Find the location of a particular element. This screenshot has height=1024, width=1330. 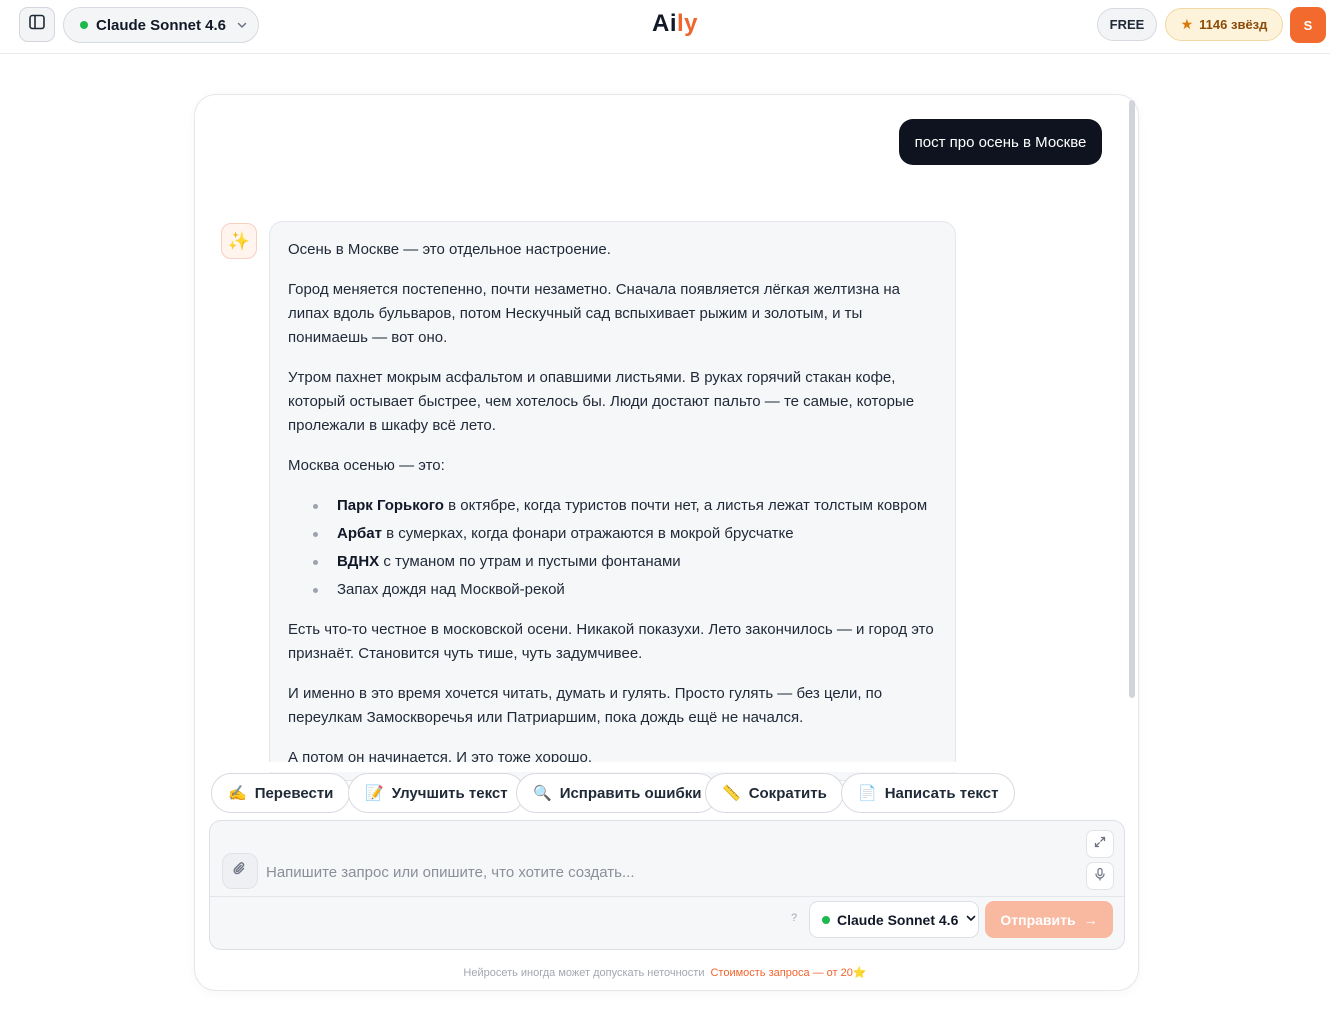

stars-balance: ★ 1146 звёзд is located at coordinates (1224, 24).